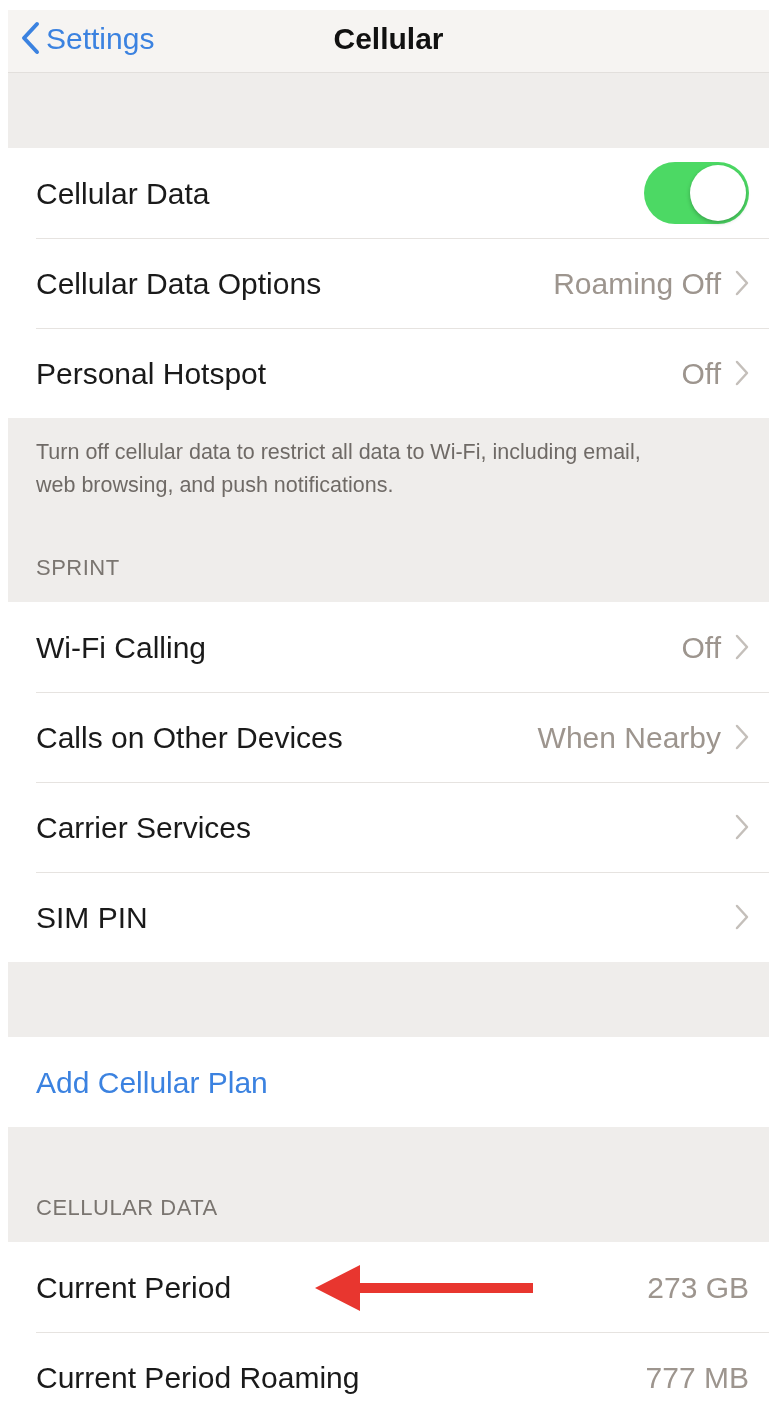 The width and height of the screenshot is (769, 1412). What do you see at coordinates (121, 647) in the screenshot?
I see `row-label: Wi-Fi Calling` at bounding box center [121, 647].